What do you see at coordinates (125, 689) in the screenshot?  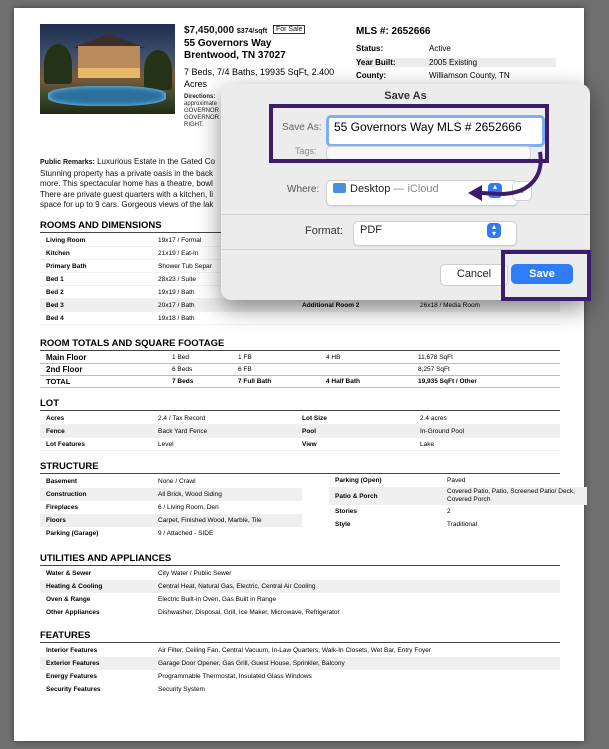 I see `table-row: Security Features Security System` at bounding box center [125, 689].